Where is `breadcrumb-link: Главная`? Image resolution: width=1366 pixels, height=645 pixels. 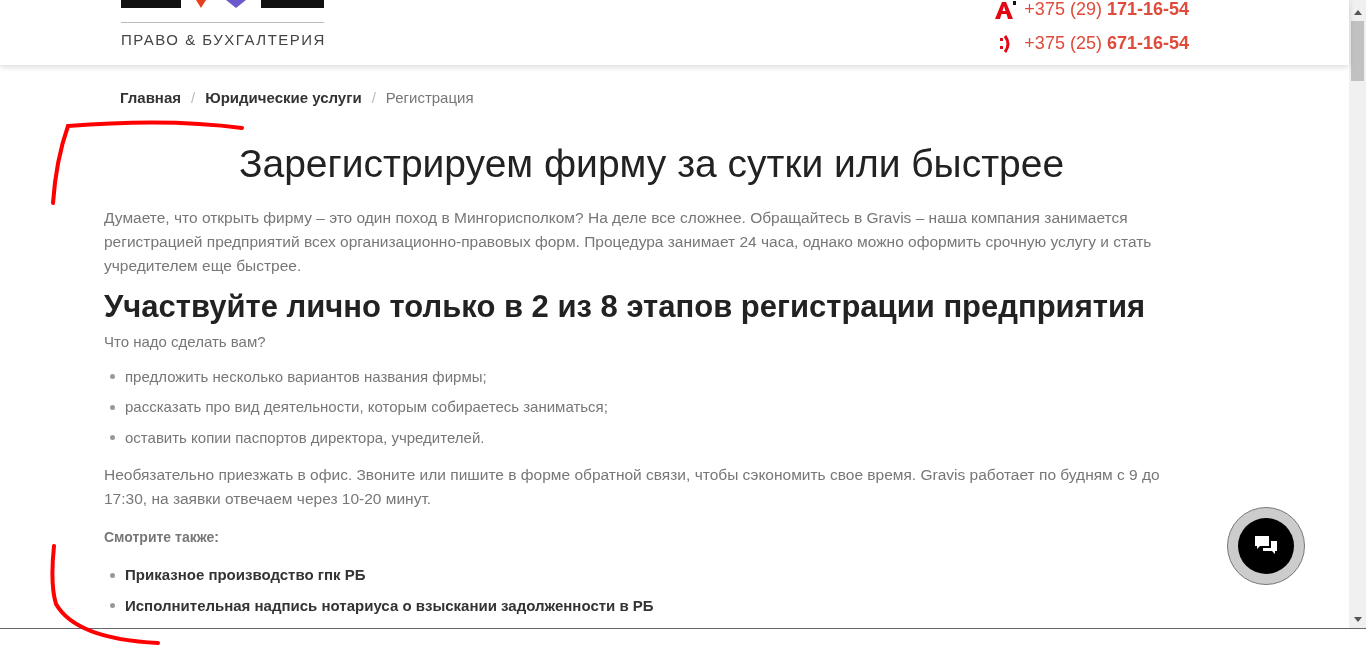
breadcrumb-link: Главная is located at coordinates (150, 98).